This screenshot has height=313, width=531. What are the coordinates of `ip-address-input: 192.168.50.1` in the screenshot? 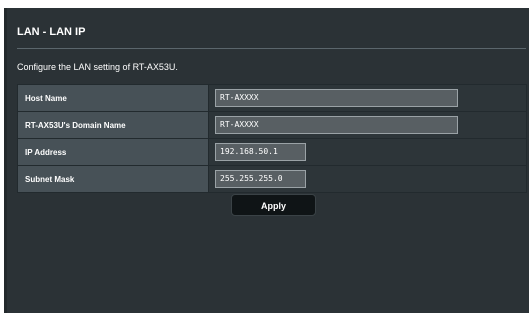 It's located at (260, 152).